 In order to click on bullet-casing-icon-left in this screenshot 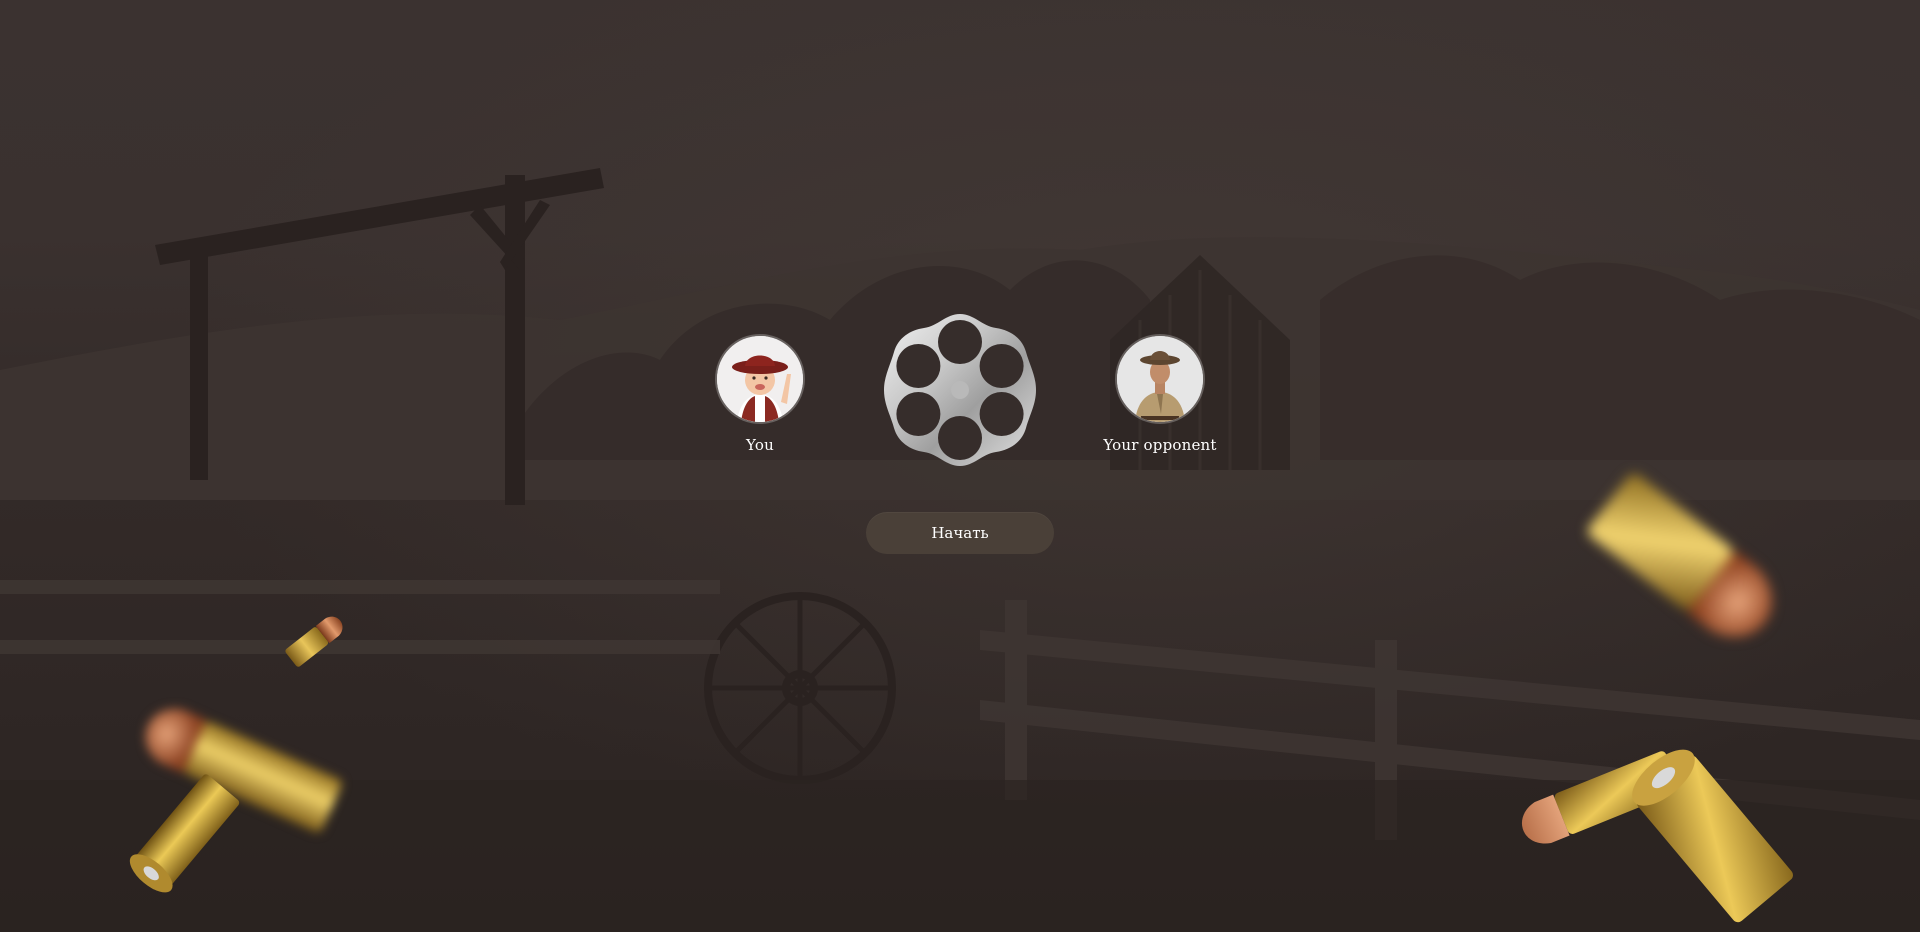, I will do `click(184, 833)`.